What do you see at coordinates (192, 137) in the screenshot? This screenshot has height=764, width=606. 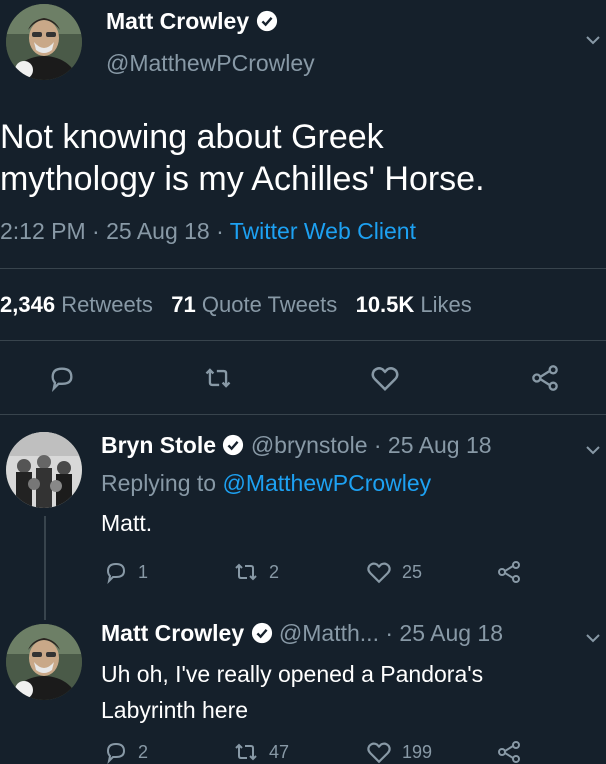 I see `tweet-text-line: Not knowing about Greek` at bounding box center [192, 137].